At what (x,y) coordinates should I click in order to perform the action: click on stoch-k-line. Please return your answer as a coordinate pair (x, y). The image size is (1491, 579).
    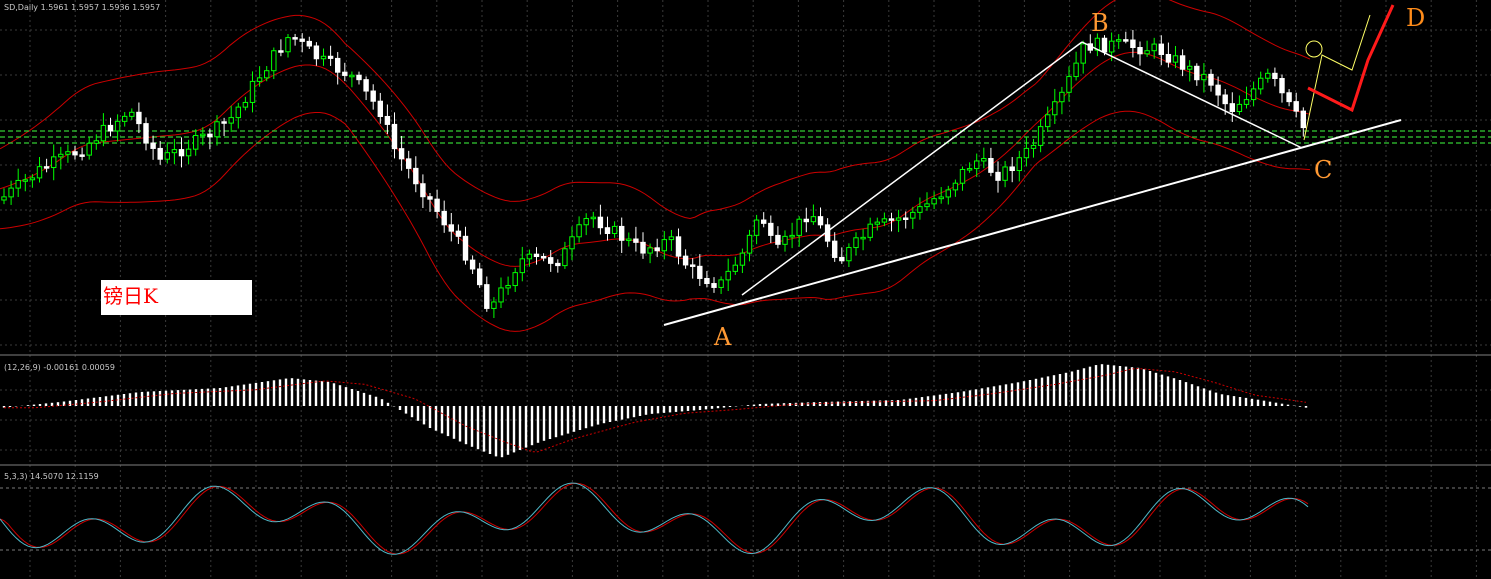
    Looking at the image, I should click on (654, 518).